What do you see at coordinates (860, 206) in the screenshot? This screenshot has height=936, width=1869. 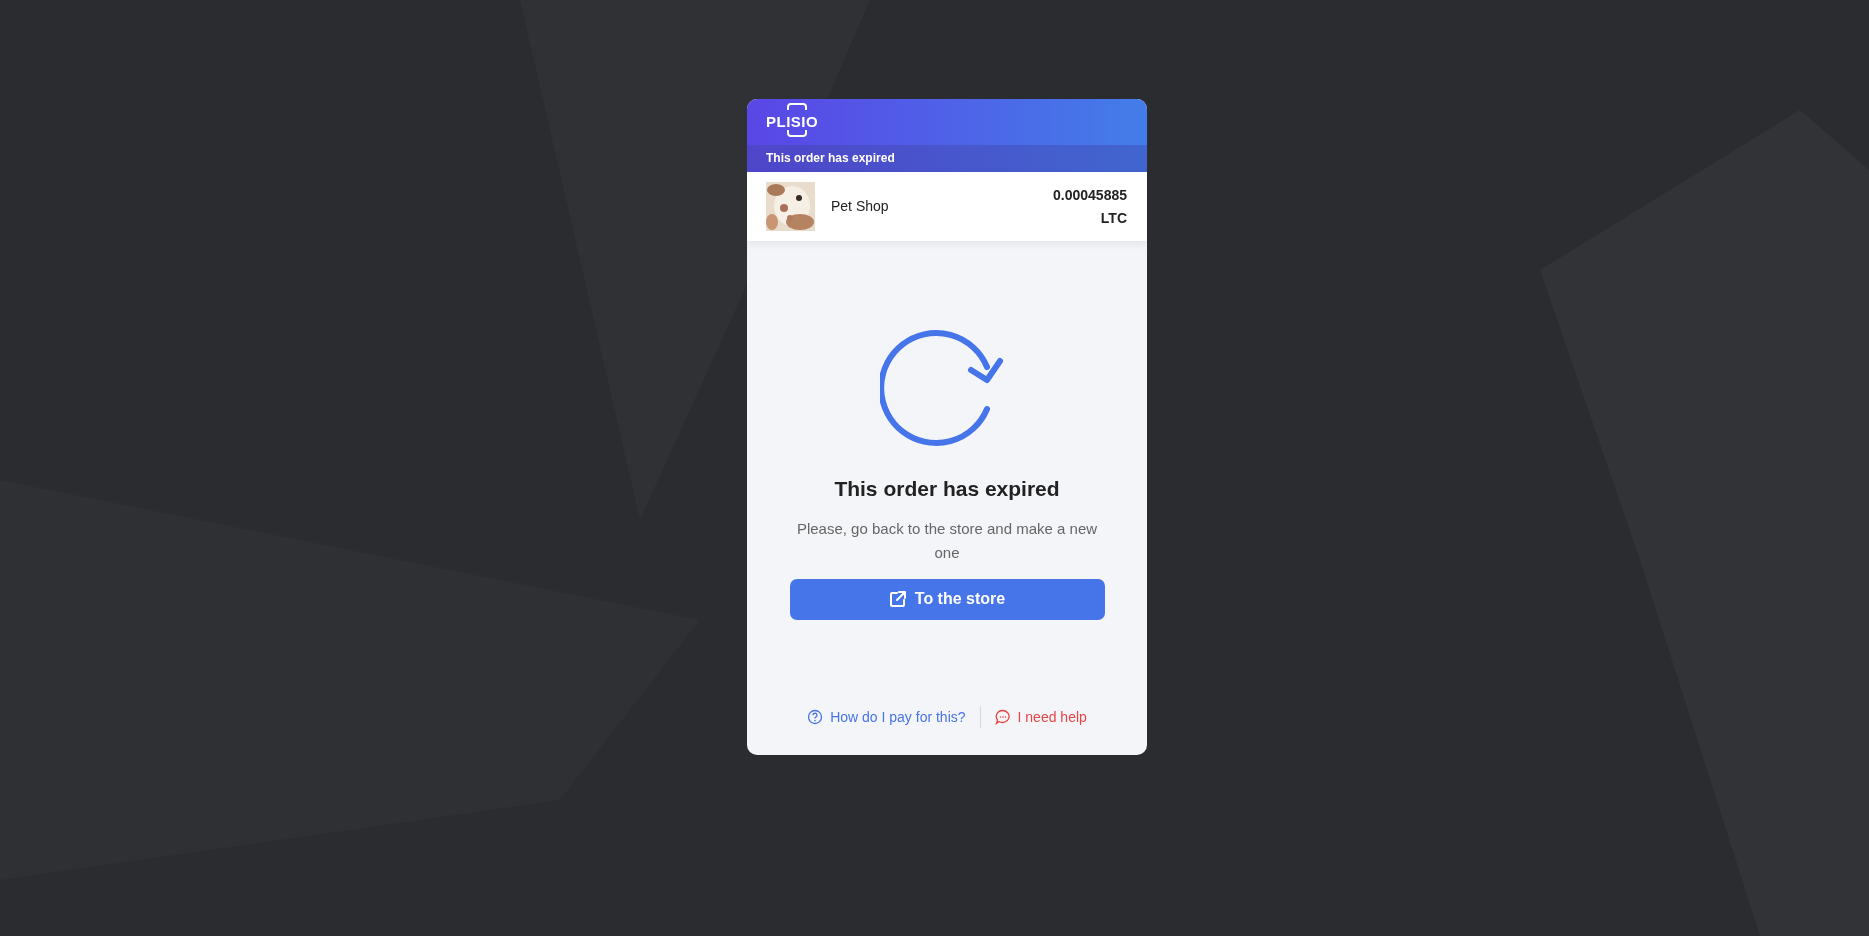 I see `merchant-name: Pet Shop` at bounding box center [860, 206].